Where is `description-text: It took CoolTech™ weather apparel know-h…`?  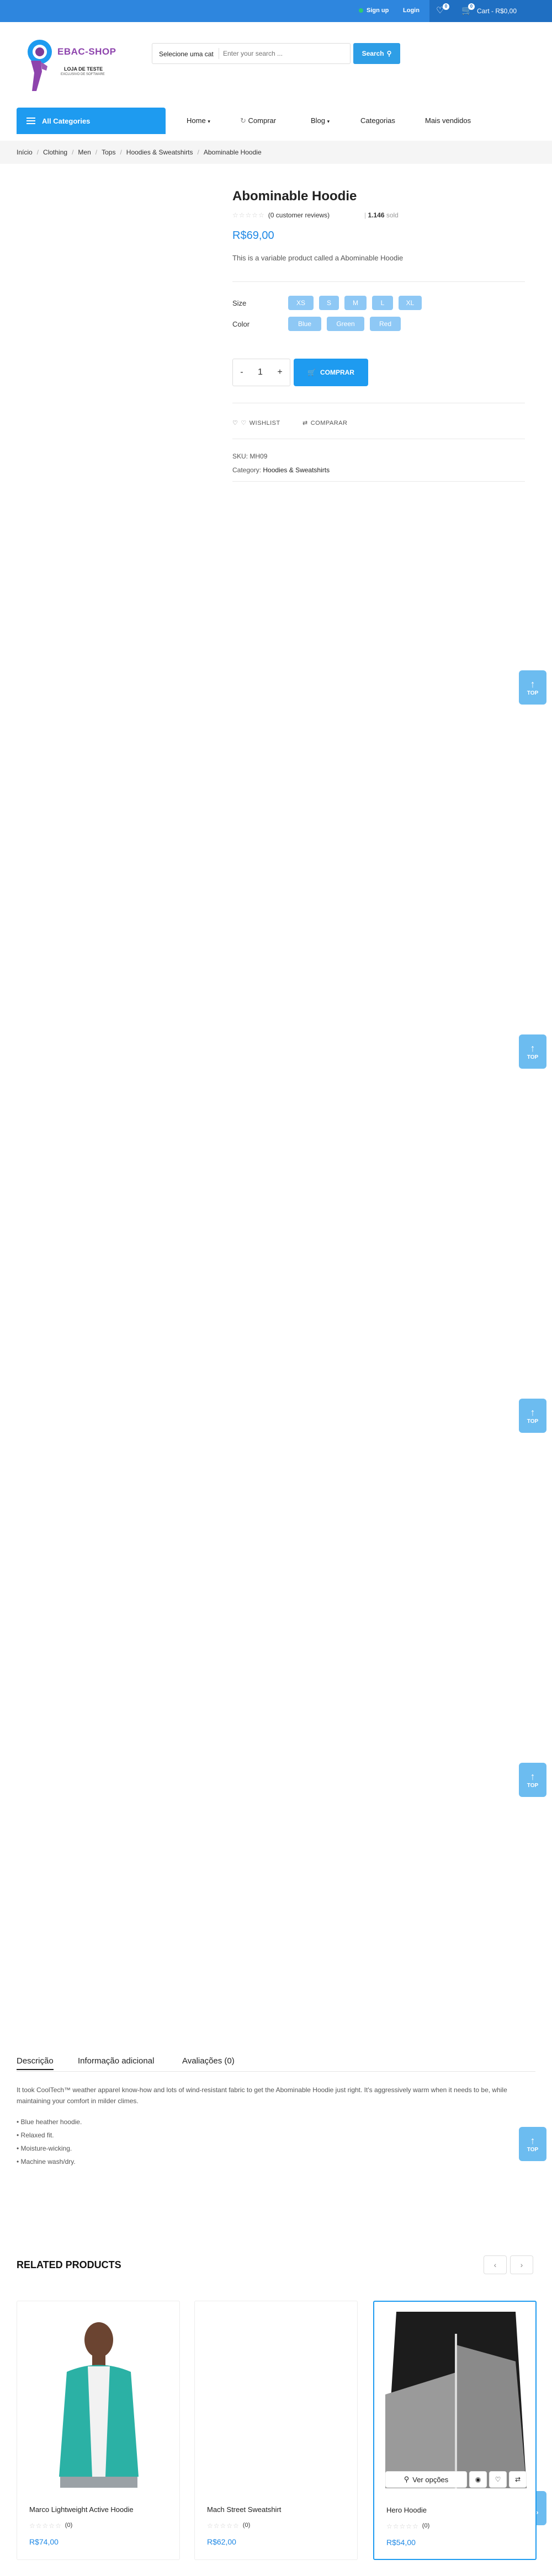
description-text: It took CoolTech™ weather apparel know-h… is located at coordinates (262, 2095).